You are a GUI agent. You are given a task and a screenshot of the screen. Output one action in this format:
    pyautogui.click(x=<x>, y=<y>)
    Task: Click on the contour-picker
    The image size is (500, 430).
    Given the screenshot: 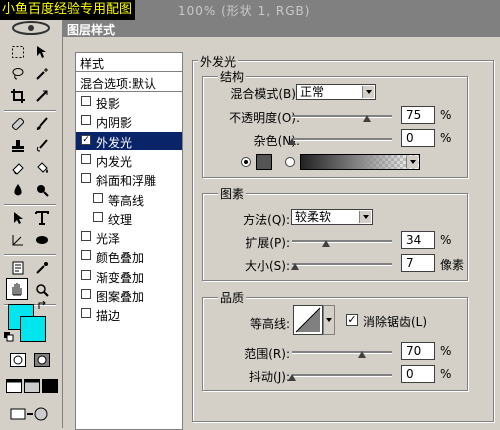 What is the action you would take?
    pyautogui.click(x=308, y=320)
    